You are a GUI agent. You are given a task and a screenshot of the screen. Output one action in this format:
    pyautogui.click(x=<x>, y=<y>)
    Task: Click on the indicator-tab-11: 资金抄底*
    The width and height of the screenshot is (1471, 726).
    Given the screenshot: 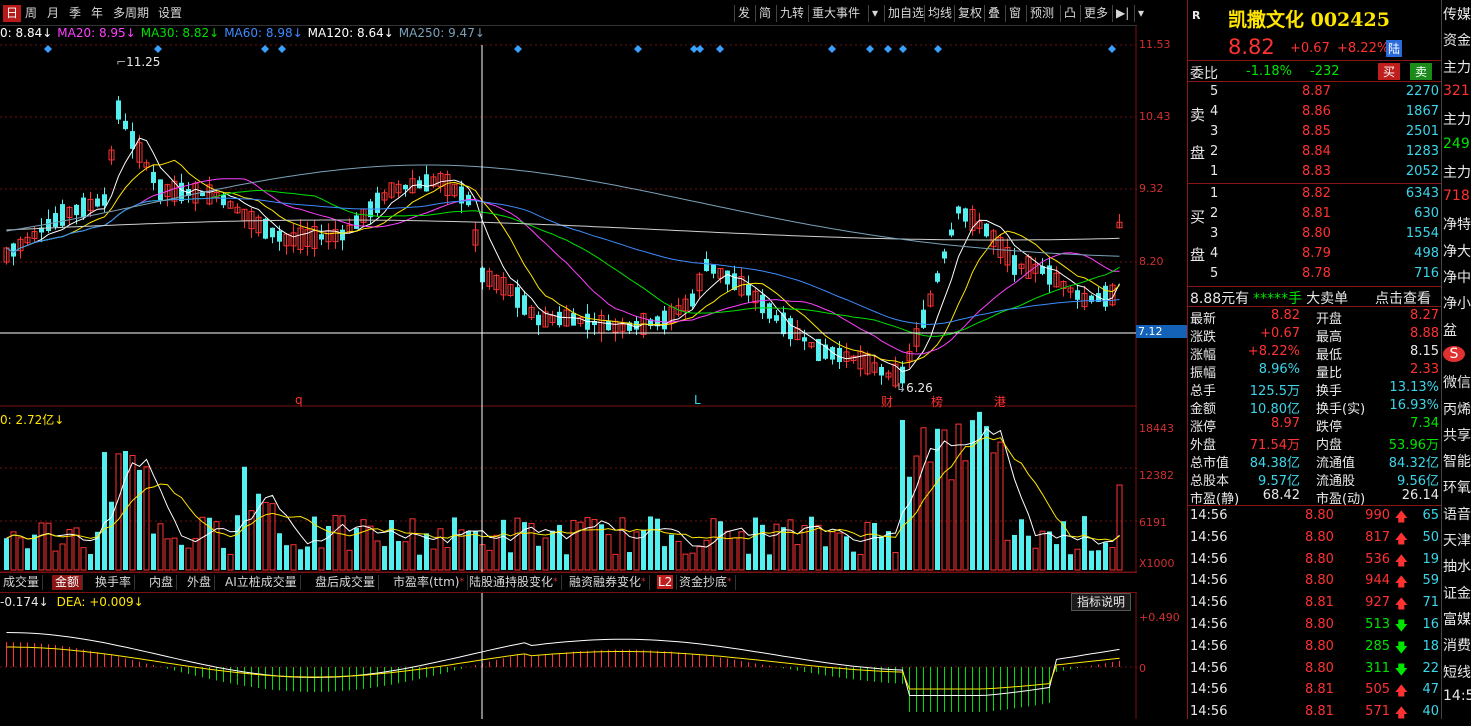 What is the action you would take?
    pyautogui.click(x=706, y=582)
    